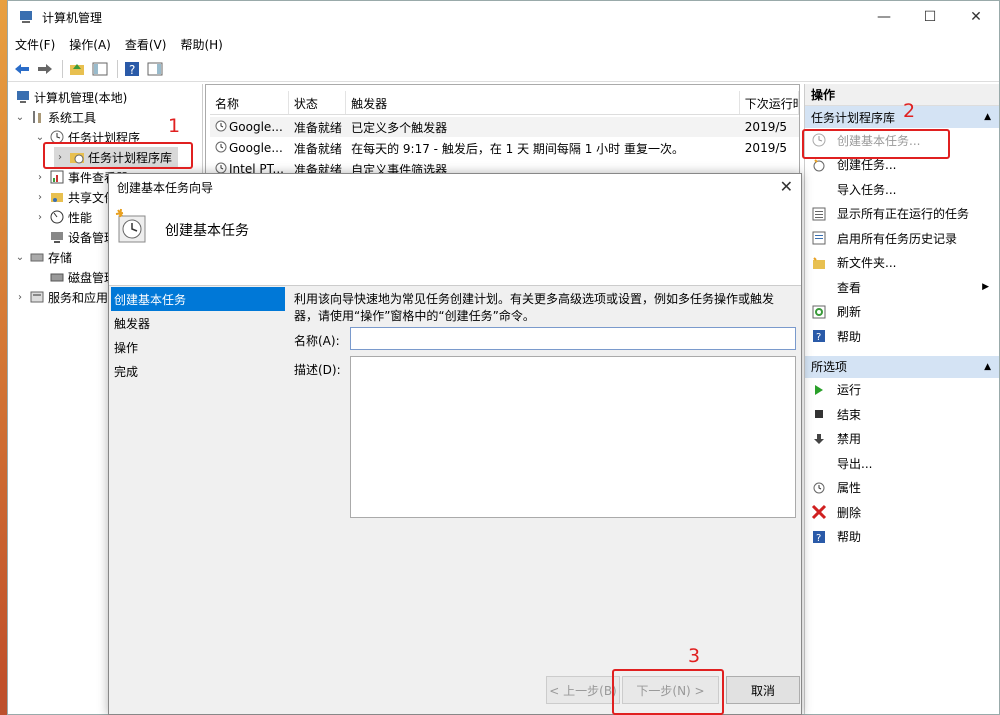 Image resolution: width=1000 pixels, height=715 pixels. Describe the element at coordinates (573, 437) in the screenshot. I see `description-input` at that location.